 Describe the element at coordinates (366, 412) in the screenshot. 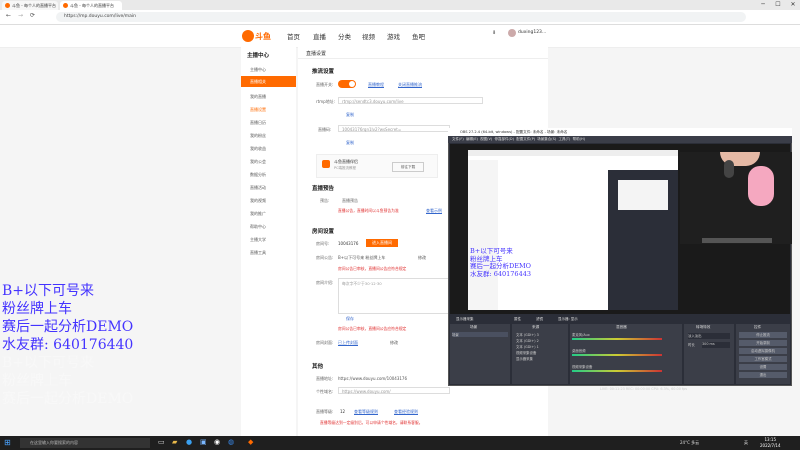

I see `level-rules-link: 查看等级规则` at that location.